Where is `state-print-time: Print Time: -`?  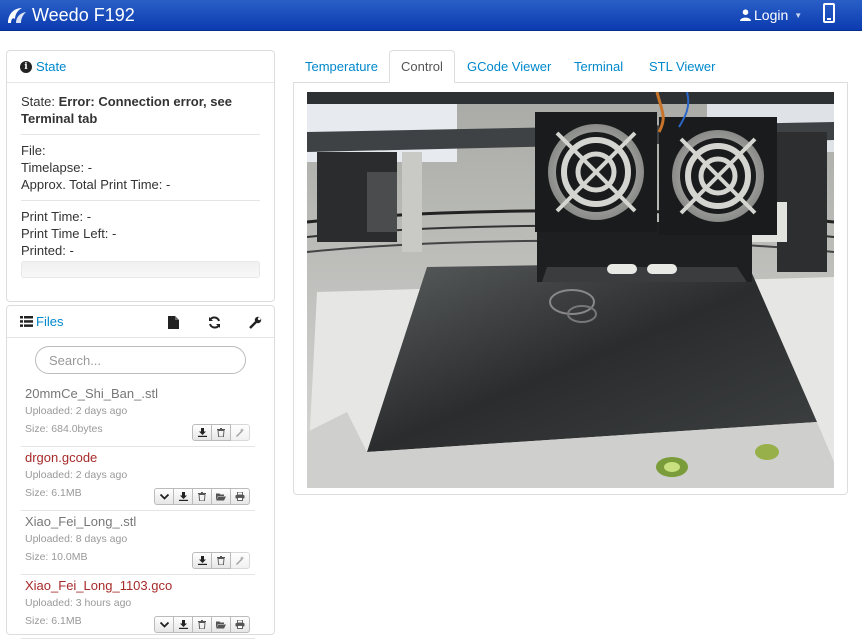 state-print-time: Print Time: - is located at coordinates (56, 216).